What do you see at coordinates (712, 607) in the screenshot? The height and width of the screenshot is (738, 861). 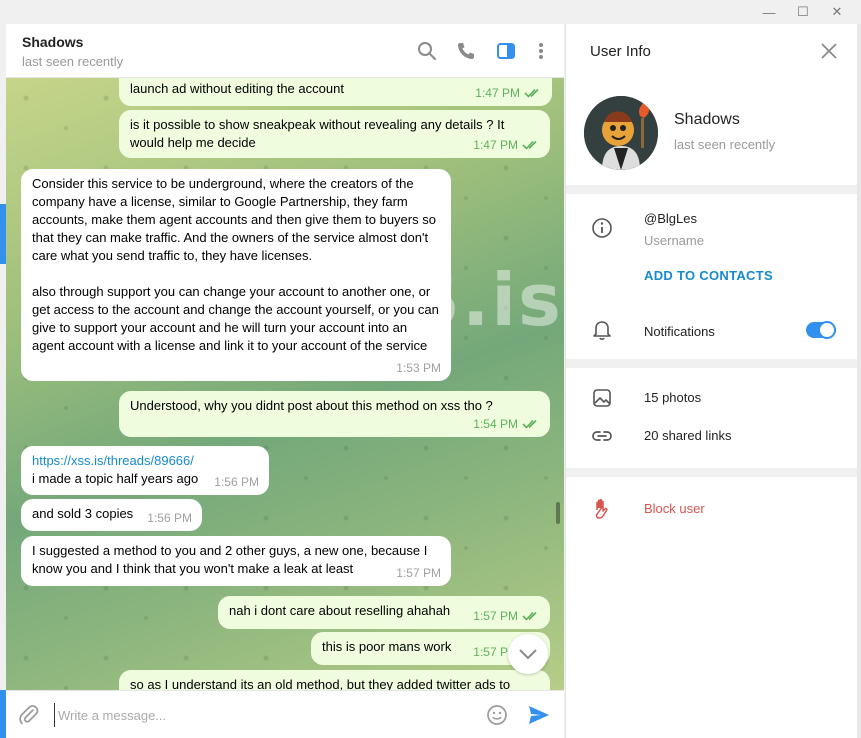 I see `info-actions-section: Block user` at bounding box center [712, 607].